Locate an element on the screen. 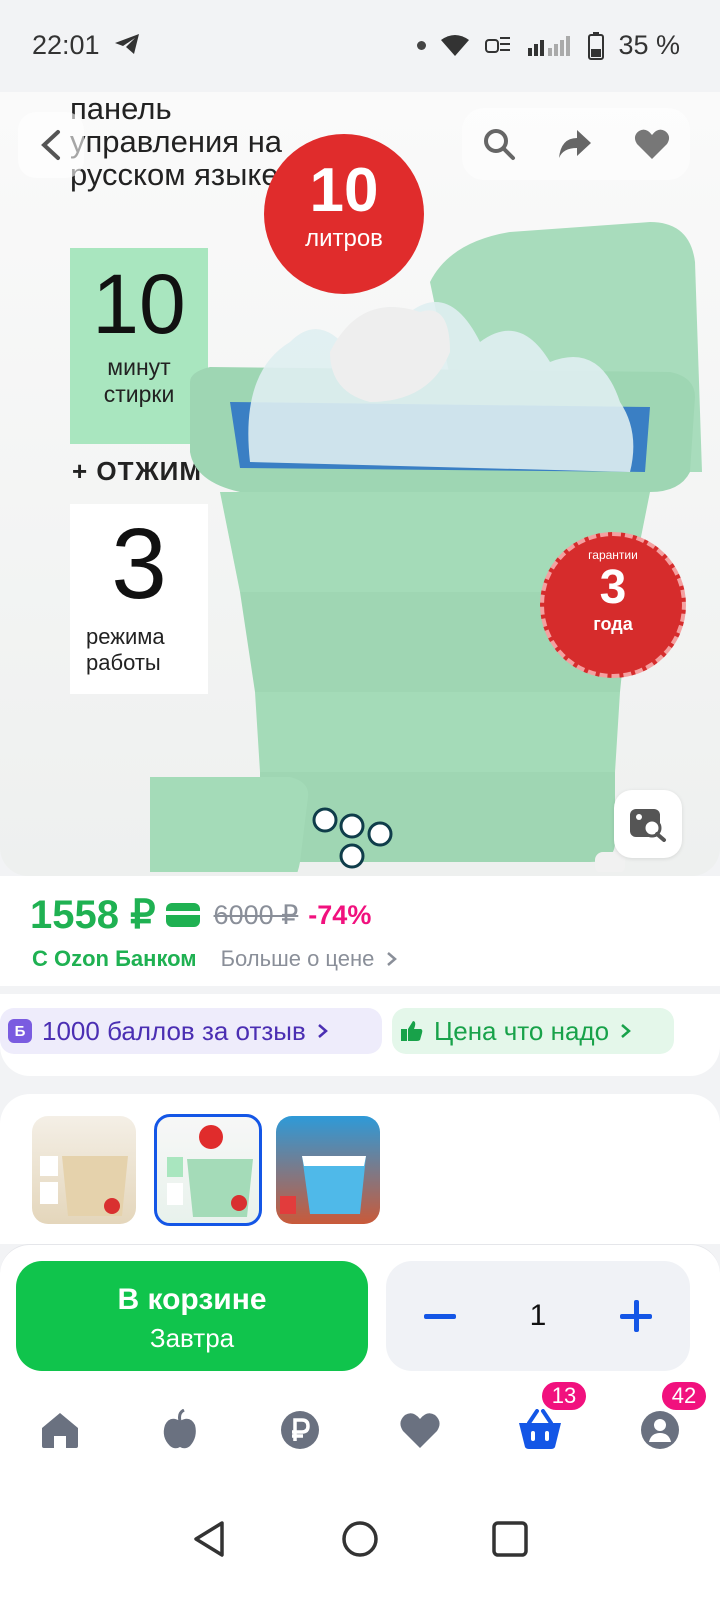 This screenshot has width=720, height=1600. home-icon is located at coordinates (60, 1430).